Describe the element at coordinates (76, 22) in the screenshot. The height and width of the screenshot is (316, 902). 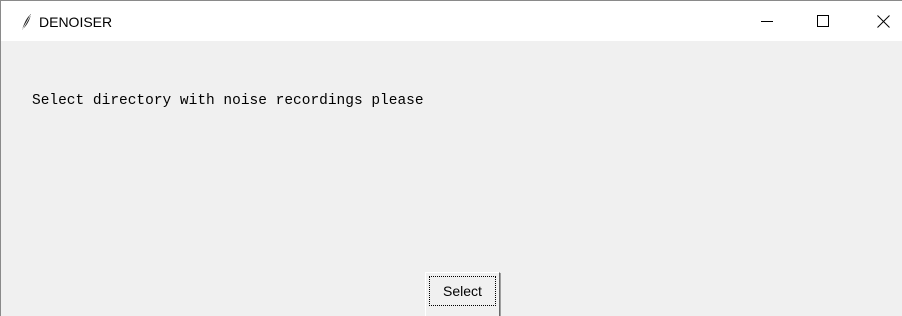
I see `window-title: DENOISER` at that location.